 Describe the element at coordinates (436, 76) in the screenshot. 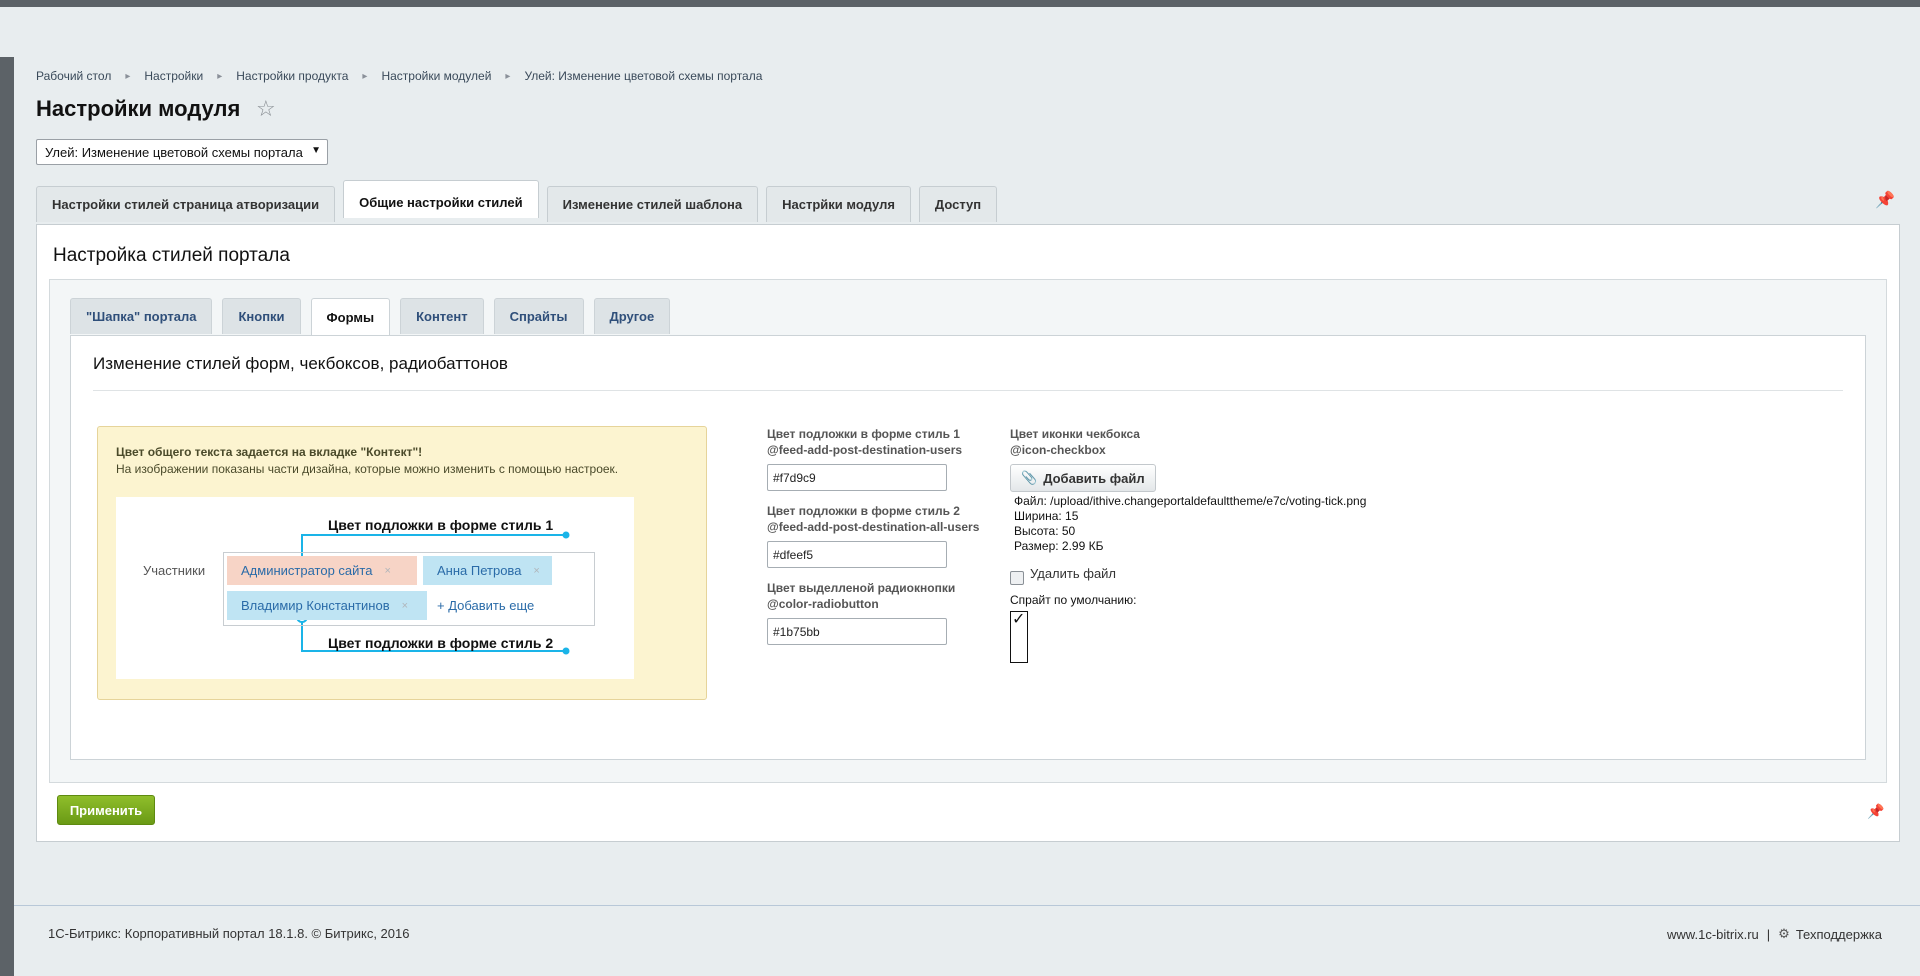

I see `breadcrumb-item-module-settings: Настройки модулей` at that location.